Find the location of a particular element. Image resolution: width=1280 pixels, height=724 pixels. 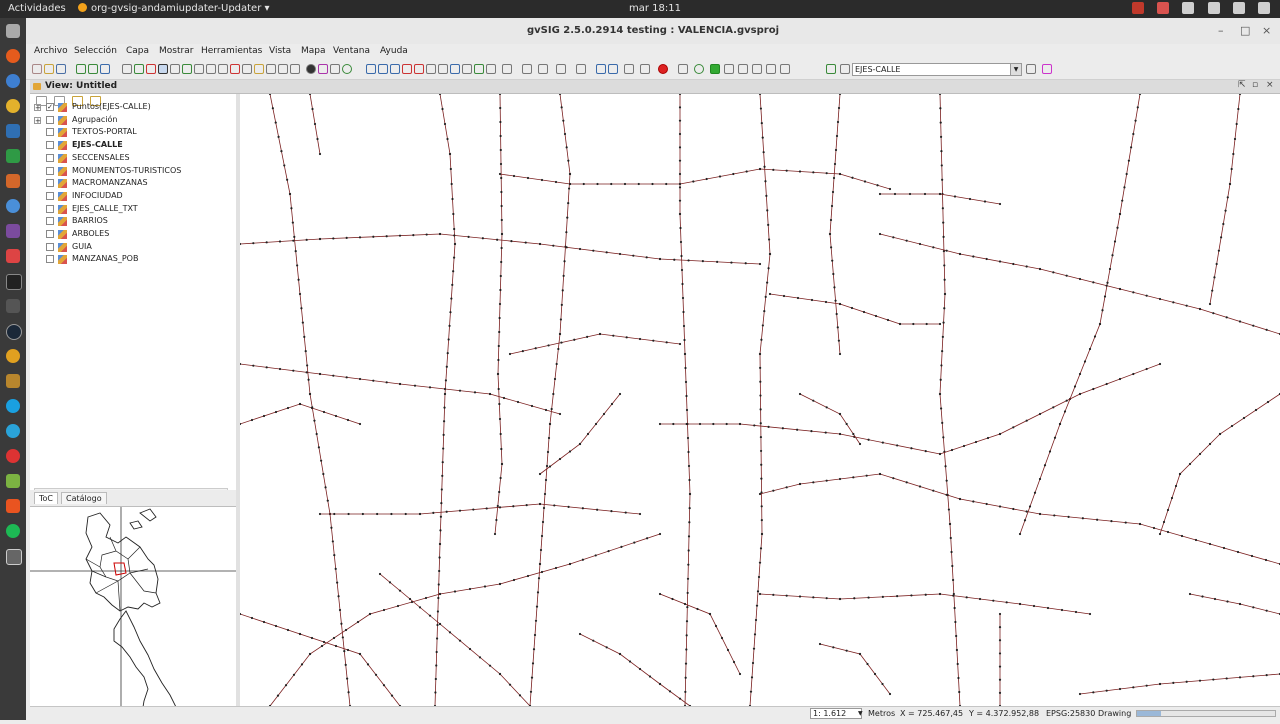

measure-icon is located at coordinates (271, 69).